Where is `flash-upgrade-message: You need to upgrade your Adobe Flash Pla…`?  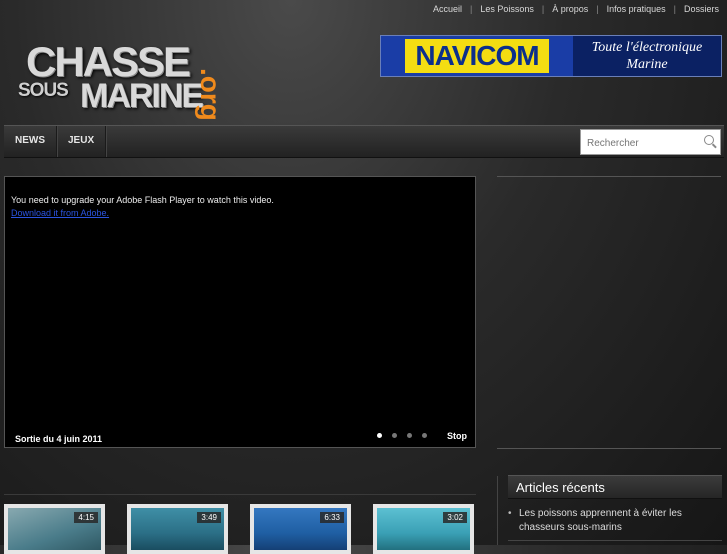
flash-upgrade-message: You need to upgrade your Adobe Flash Pla… is located at coordinates (142, 200).